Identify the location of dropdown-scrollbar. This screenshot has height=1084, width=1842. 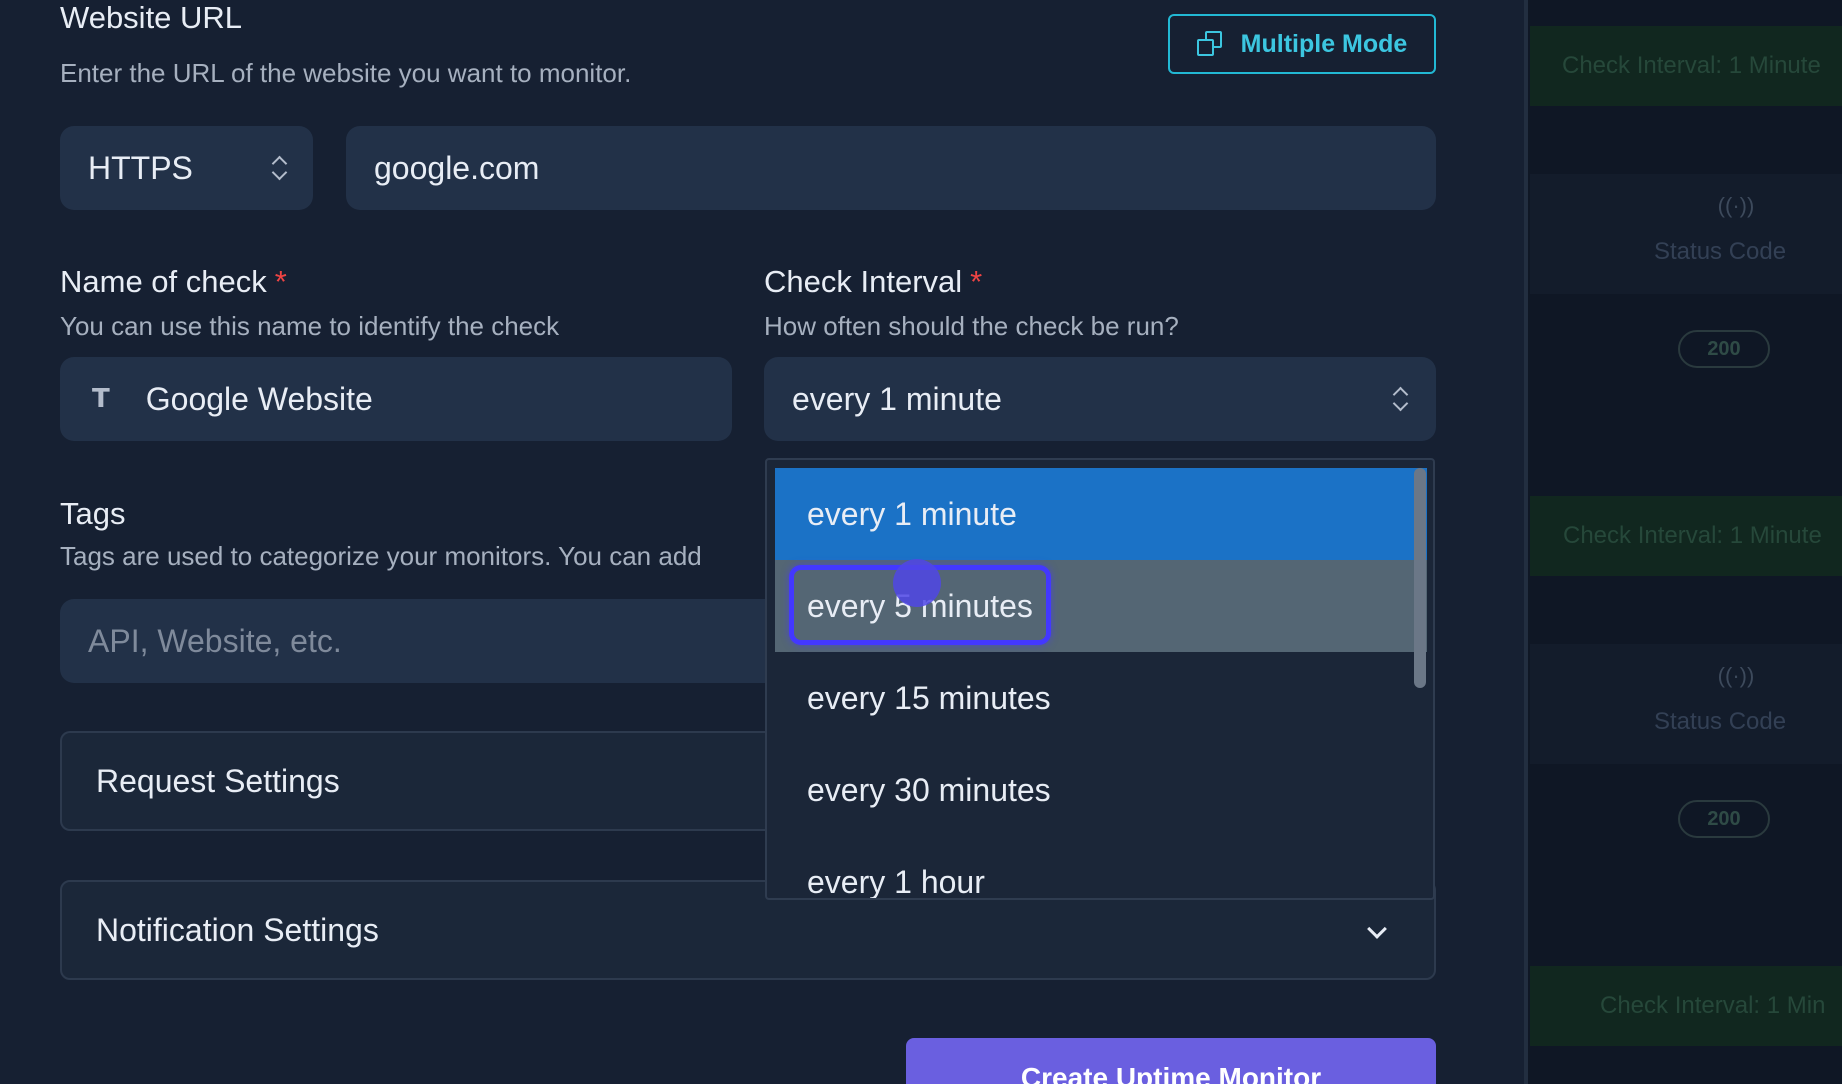
(1420, 578).